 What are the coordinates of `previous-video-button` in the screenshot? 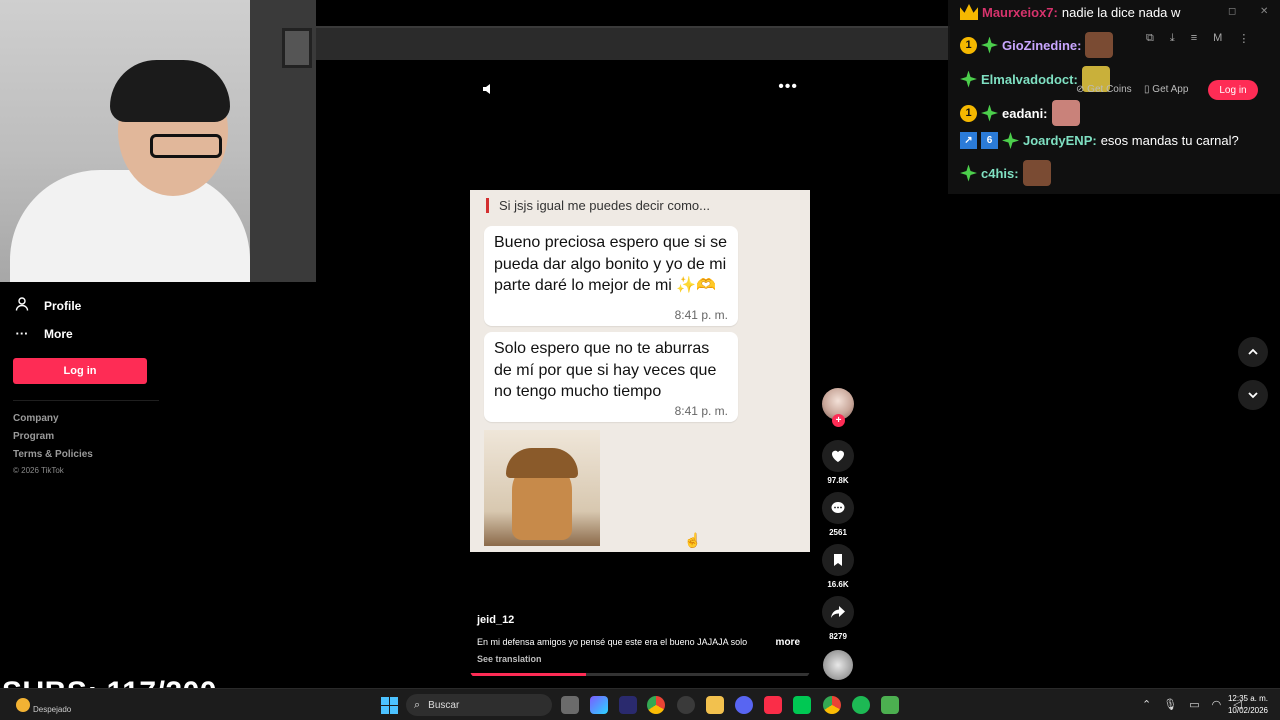 It's located at (1253, 352).